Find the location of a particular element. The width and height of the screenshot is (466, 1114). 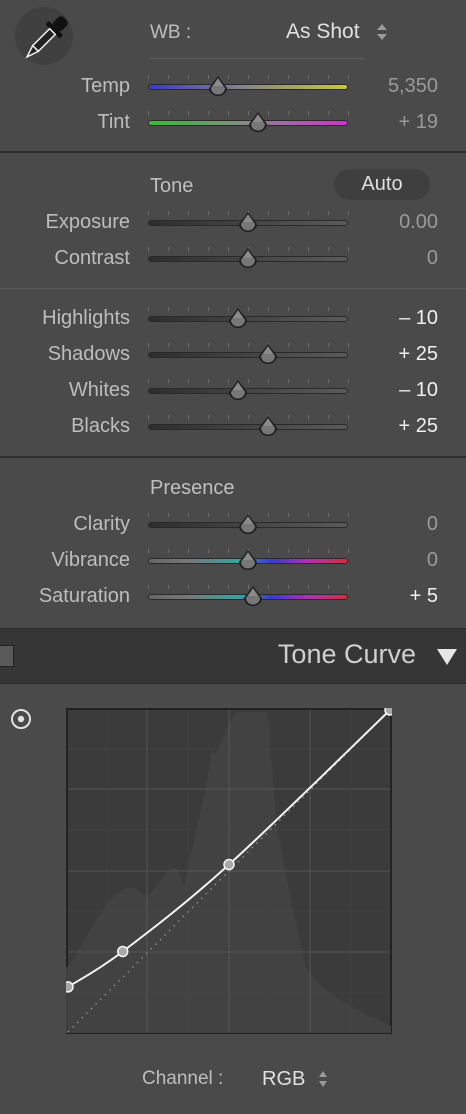

highlights-label: Highlights is located at coordinates (86, 318).